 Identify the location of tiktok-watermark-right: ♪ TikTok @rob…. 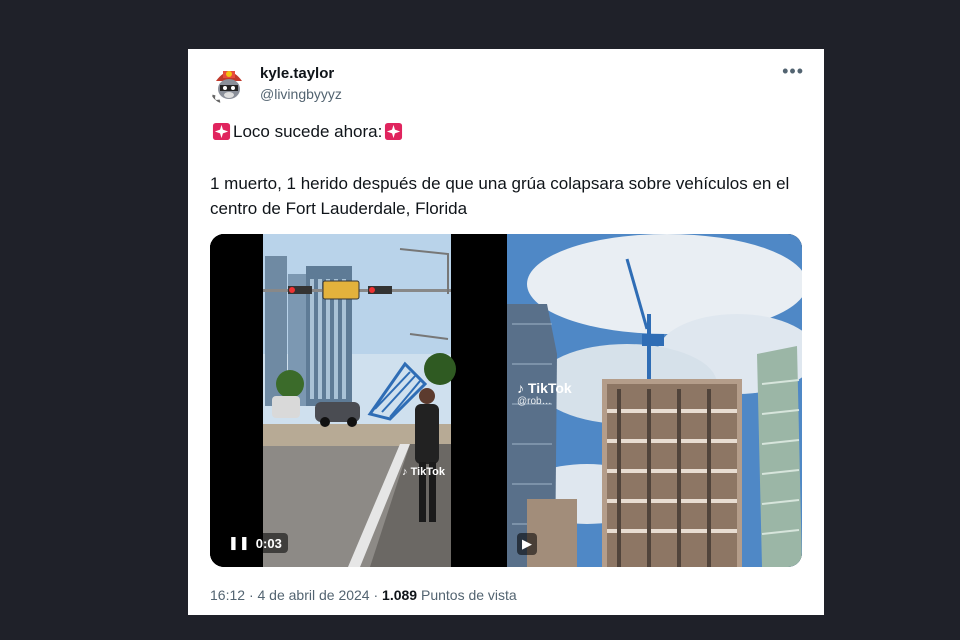
(544, 393).